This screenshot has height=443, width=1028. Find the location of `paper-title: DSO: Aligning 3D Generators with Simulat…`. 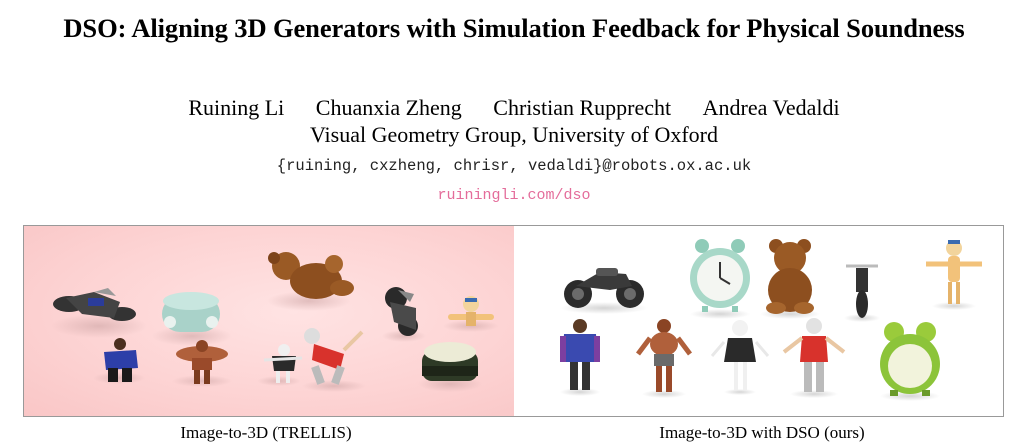

paper-title: DSO: Aligning 3D Generators with Simulat… is located at coordinates (514, 28).